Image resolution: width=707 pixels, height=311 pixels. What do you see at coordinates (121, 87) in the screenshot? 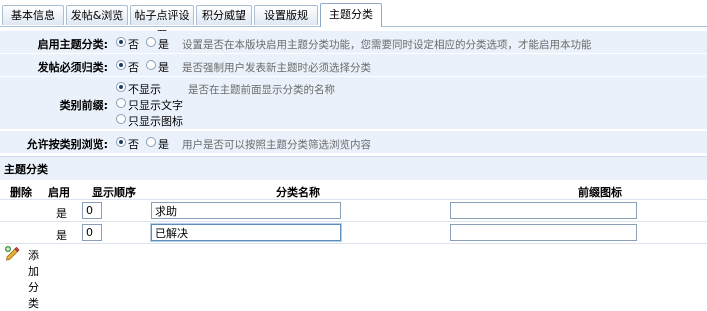
I see `radio-prefix-none` at bounding box center [121, 87].